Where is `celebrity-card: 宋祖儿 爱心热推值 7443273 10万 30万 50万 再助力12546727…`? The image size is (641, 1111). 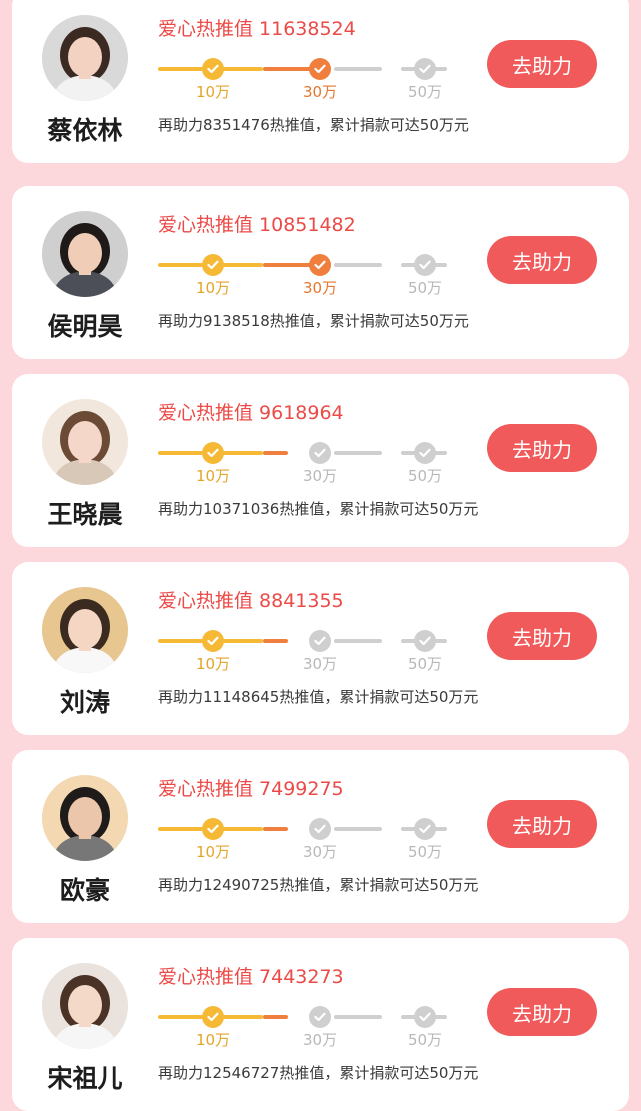 celebrity-card: 宋祖儿 爱心热推值 7443273 10万 30万 50万 再助力12546727… is located at coordinates (320, 1024).